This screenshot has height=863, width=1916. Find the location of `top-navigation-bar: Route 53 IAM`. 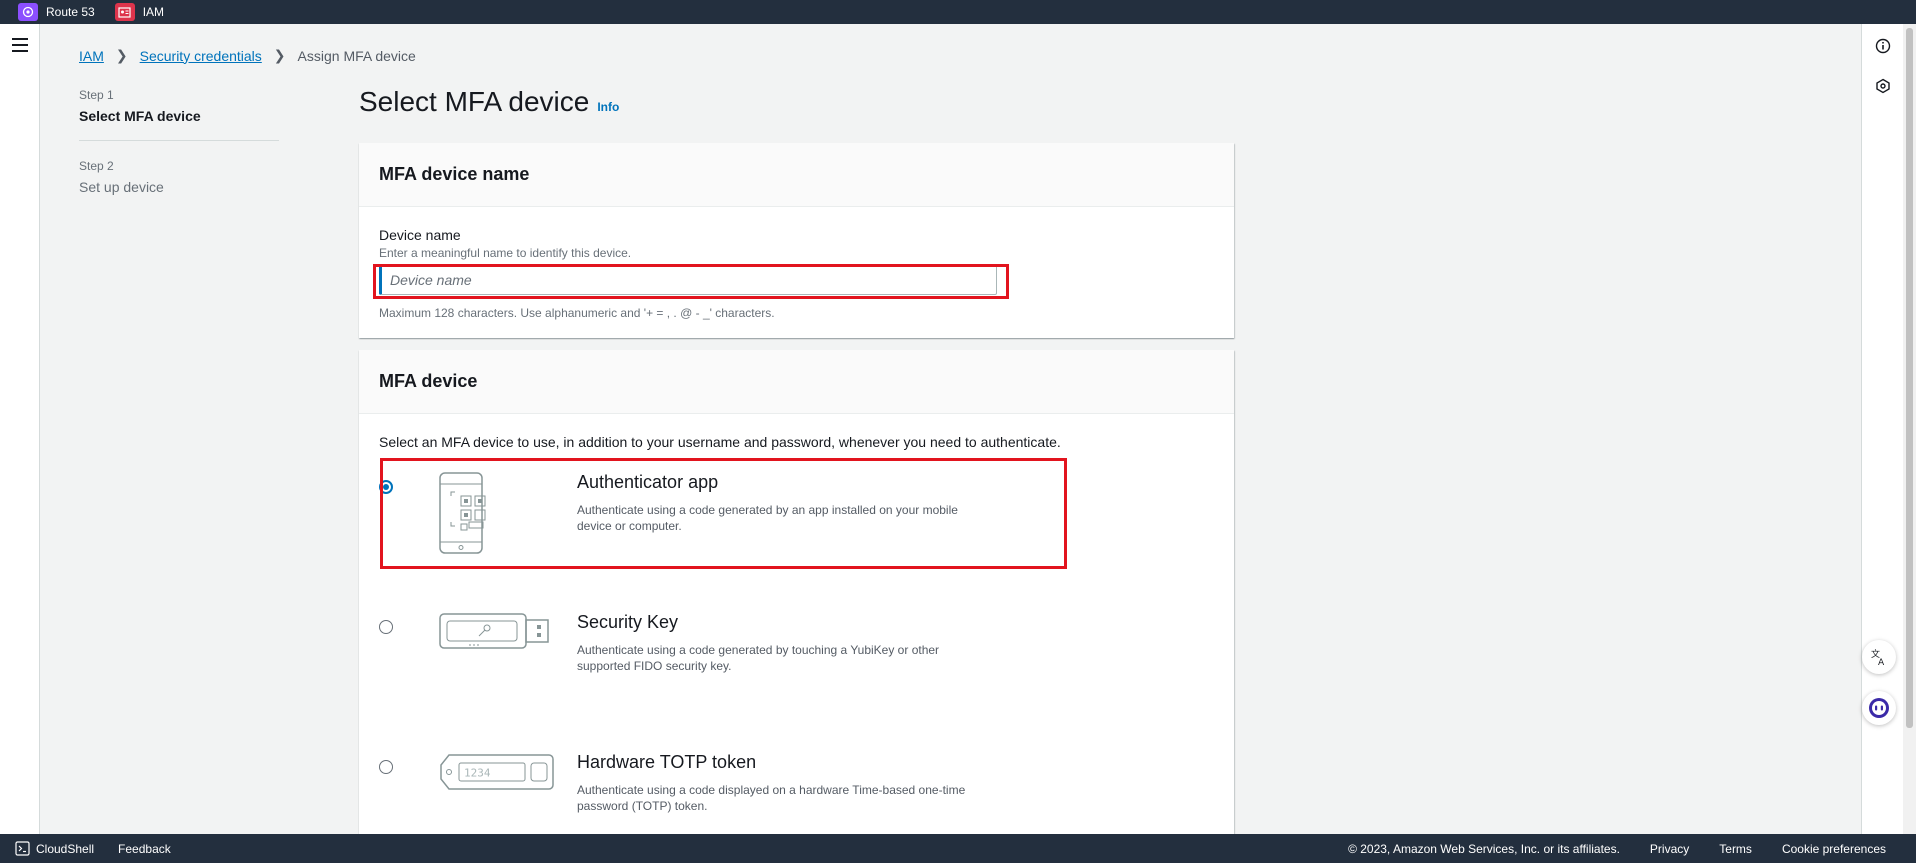

top-navigation-bar: Route 53 IAM is located at coordinates (958, 12).